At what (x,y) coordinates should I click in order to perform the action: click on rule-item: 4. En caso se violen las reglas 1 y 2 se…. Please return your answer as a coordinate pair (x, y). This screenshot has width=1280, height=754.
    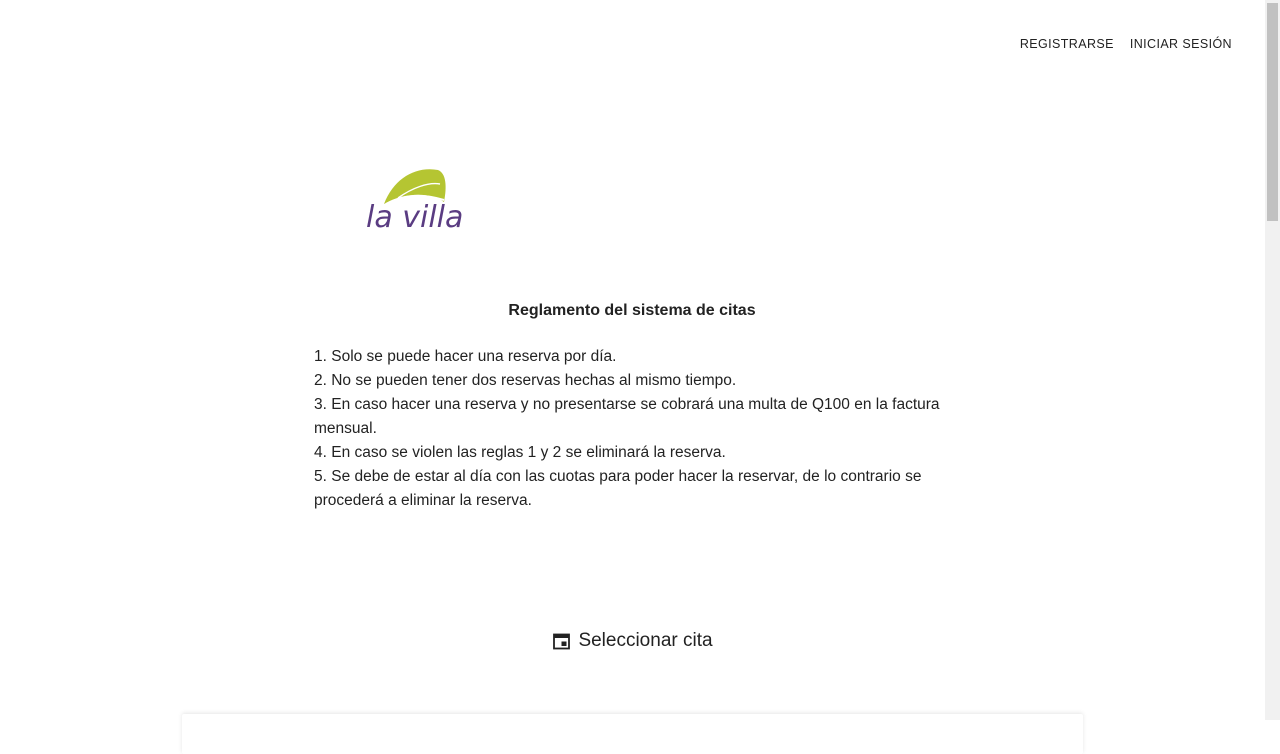
    Looking at the image, I should click on (520, 452).